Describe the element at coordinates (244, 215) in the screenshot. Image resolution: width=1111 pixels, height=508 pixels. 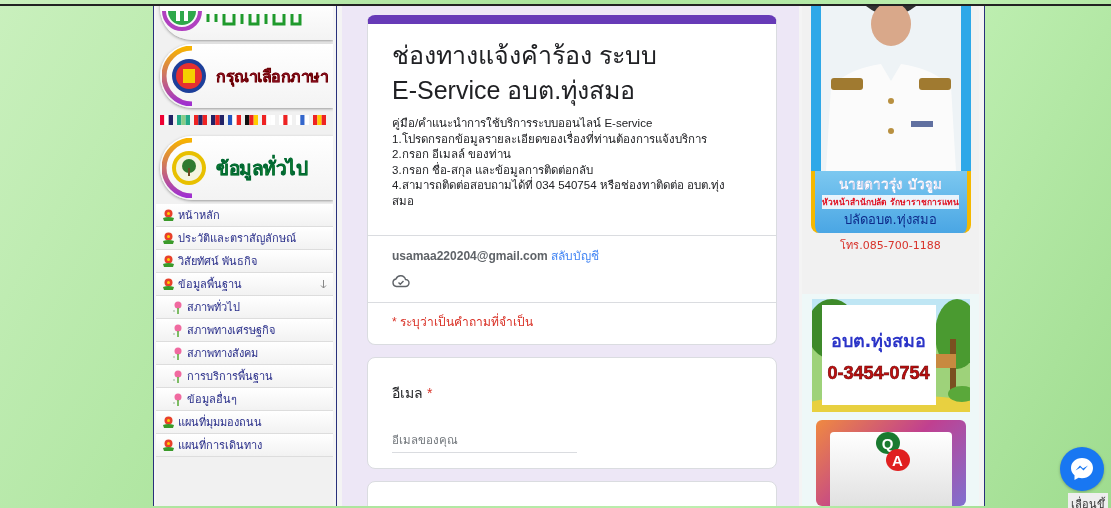
I see `menu-item: หน้าหลัก` at that location.